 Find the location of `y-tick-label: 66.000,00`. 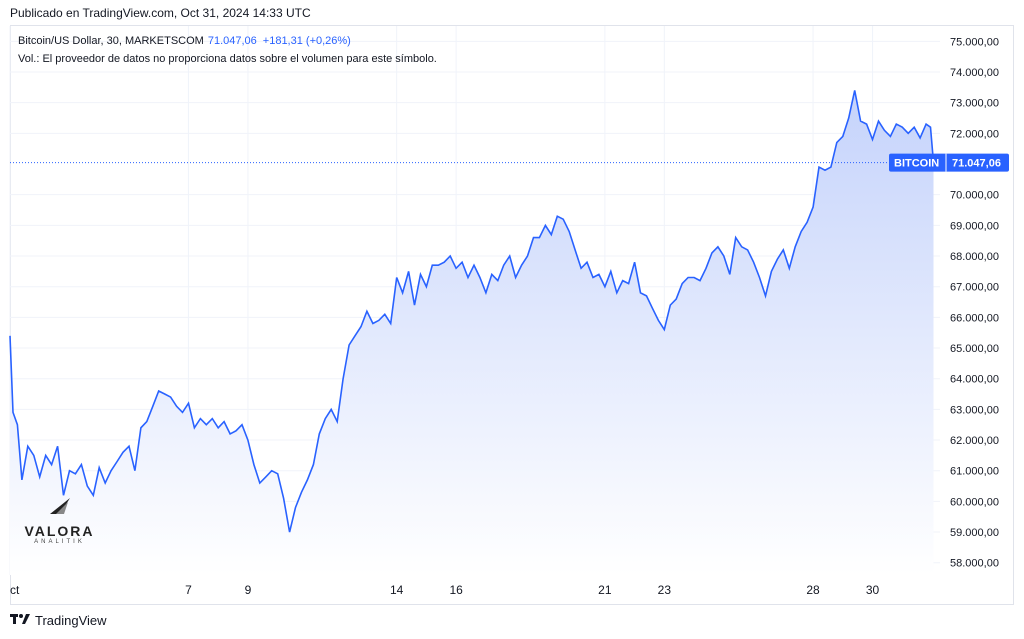

y-tick-label: 66.000,00 is located at coordinates (974, 318).